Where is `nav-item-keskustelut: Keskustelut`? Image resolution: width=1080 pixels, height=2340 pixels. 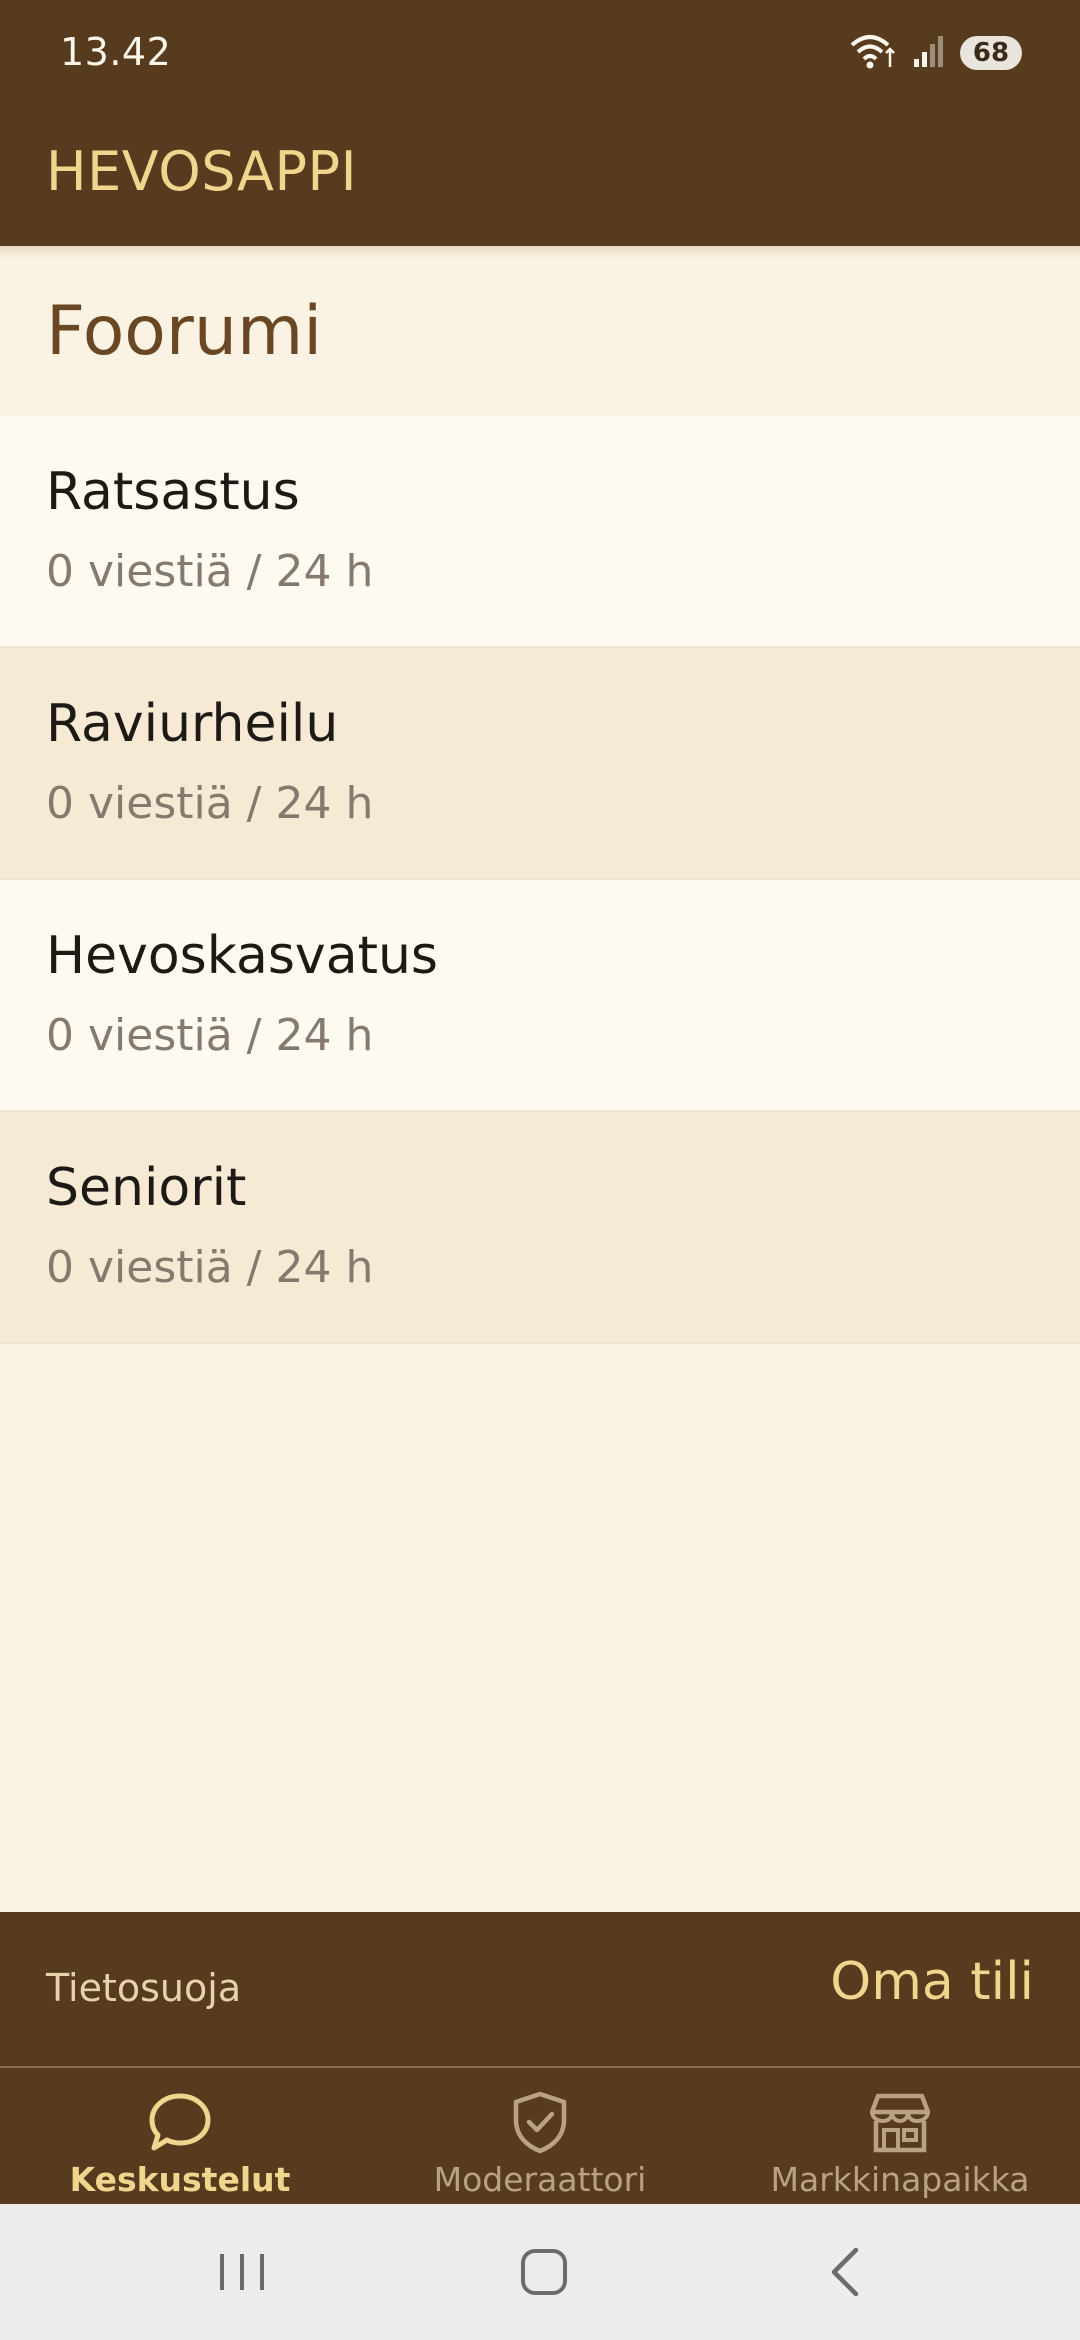 nav-item-keskustelut: Keskustelut is located at coordinates (180, 2136).